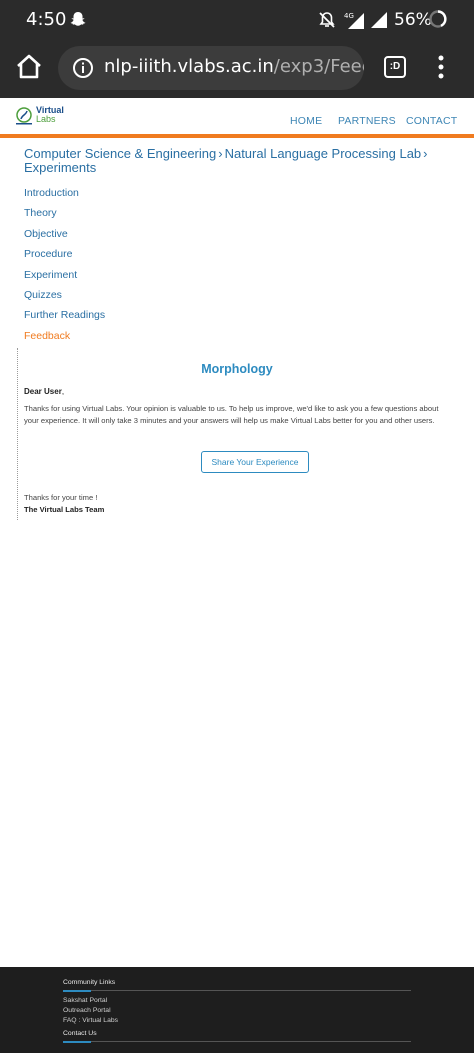 This screenshot has height=1053, width=474. What do you see at coordinates (367, 121) in the screenshot?
I see `nav-partners: PARTNERS` at bounding box center [367, 121].